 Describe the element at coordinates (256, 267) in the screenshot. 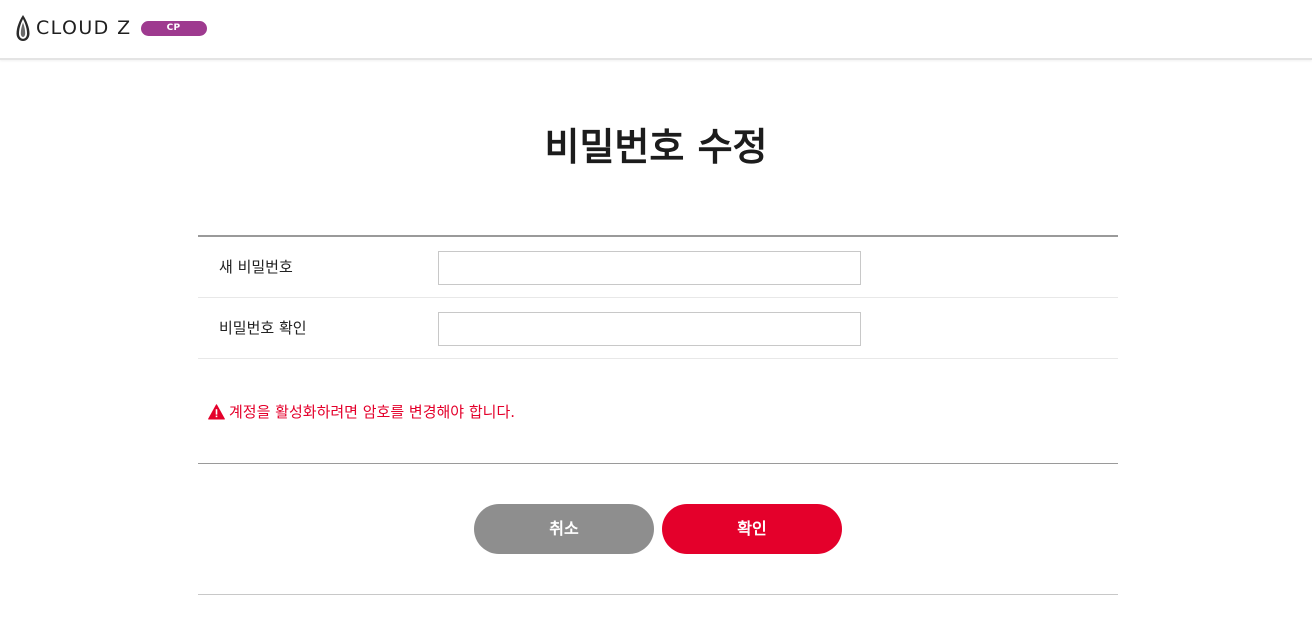

I see `new-password-label: 새 비밀번호` at that location.